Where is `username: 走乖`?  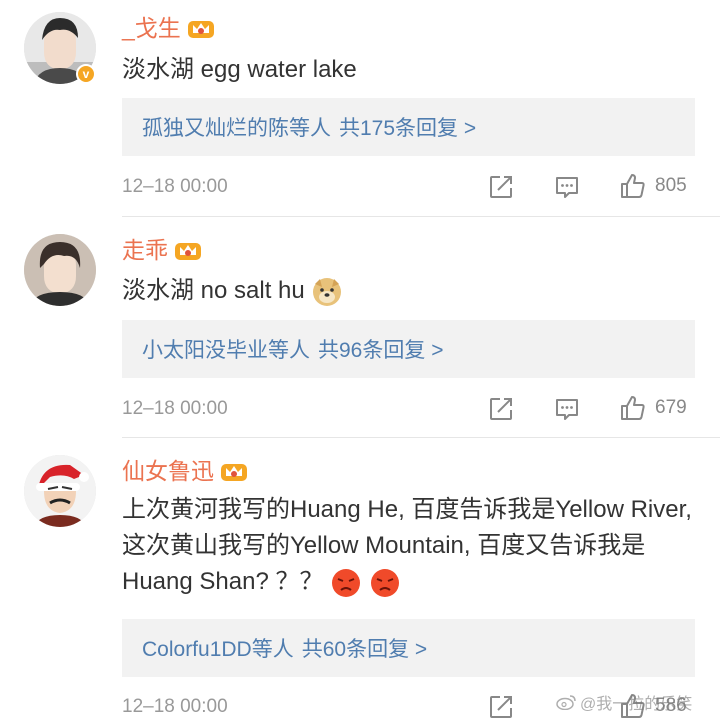
username: 走乖 is located at coordinates (162, 250).